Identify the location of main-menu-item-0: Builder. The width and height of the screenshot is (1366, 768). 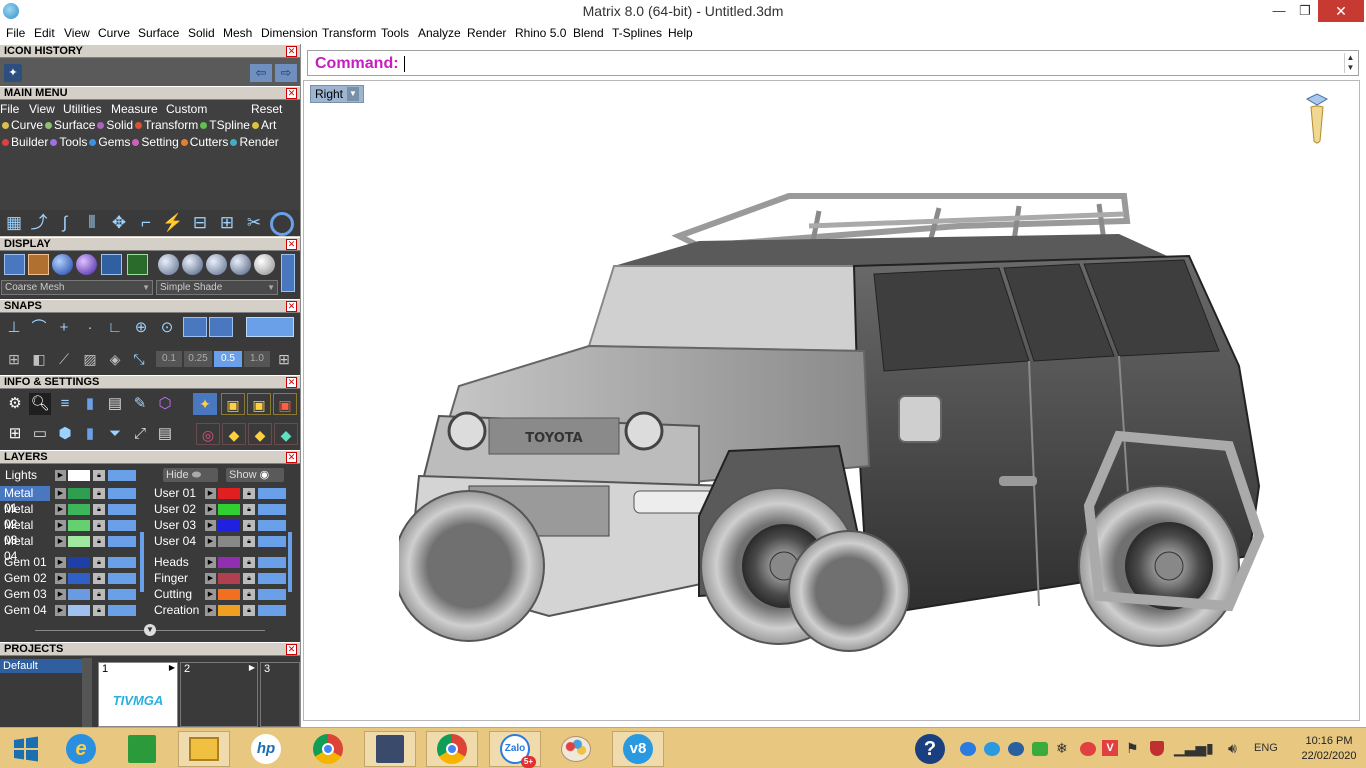
(25, 142).